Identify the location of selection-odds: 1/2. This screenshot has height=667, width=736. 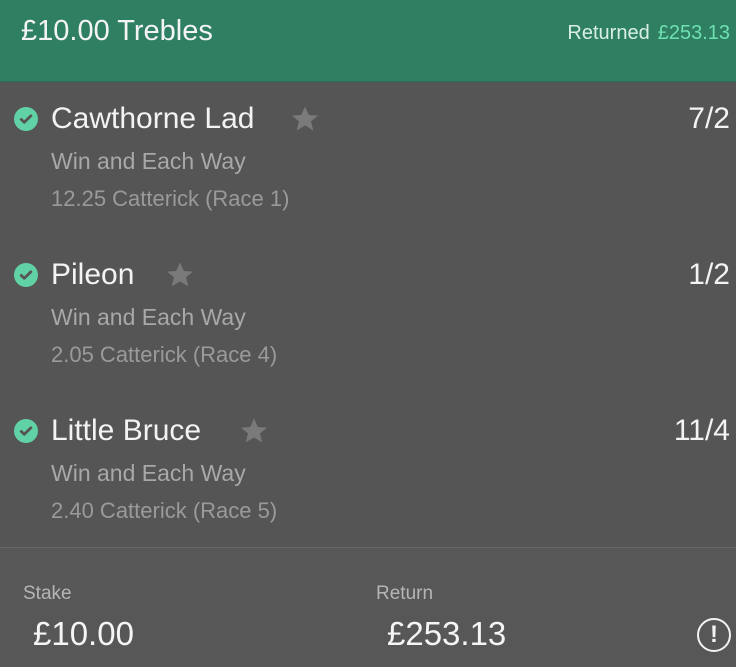
(709, 274).